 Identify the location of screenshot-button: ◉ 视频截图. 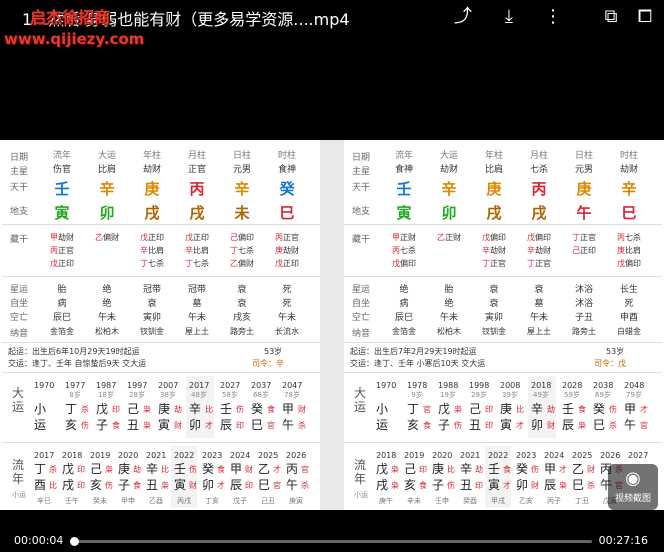
(633, 487).